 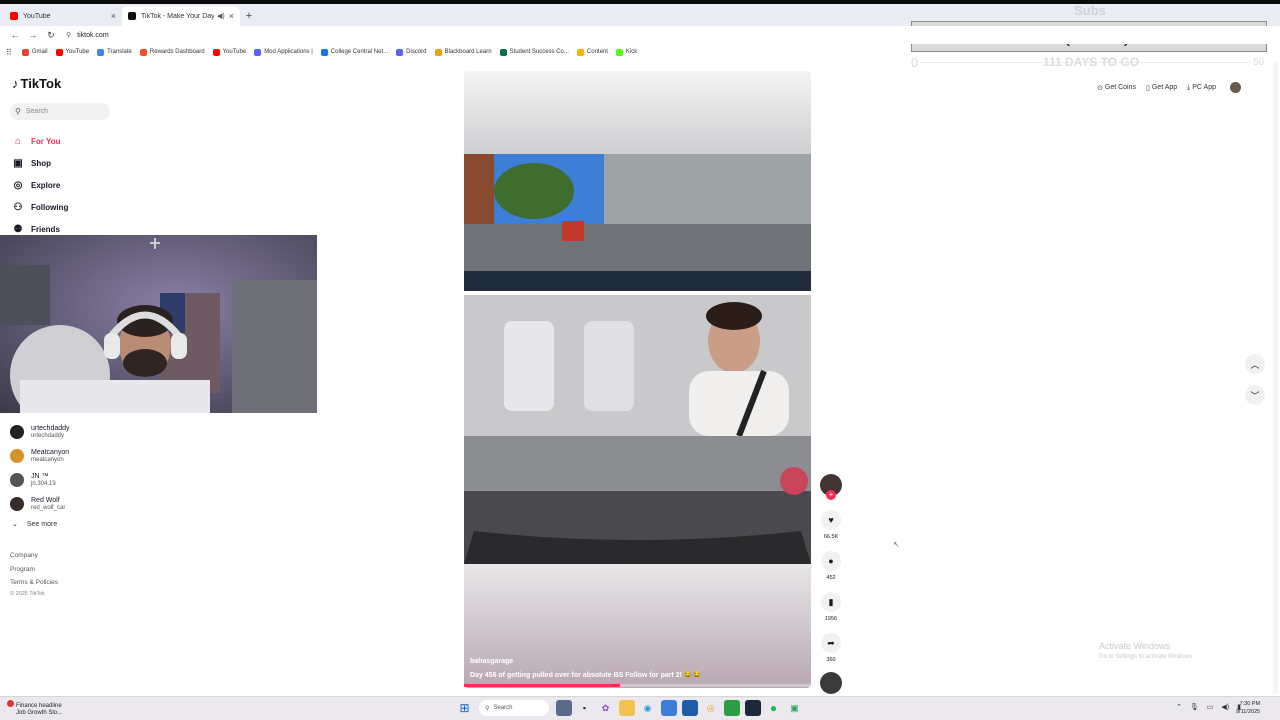 I want to click on bookmark-translate: Translate, so click(x=114, y=52).